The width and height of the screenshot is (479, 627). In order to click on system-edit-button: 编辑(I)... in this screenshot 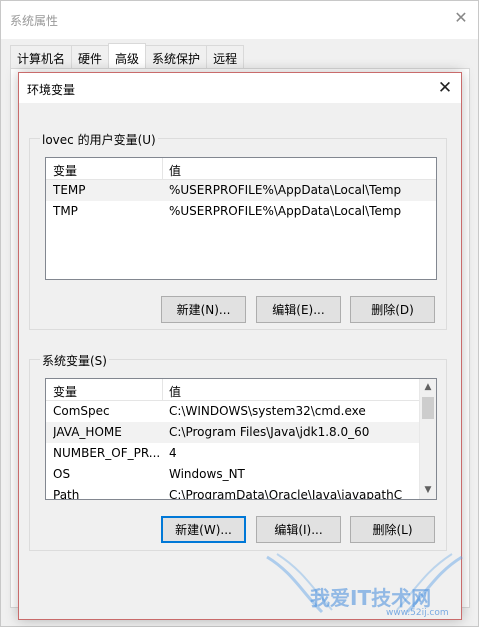, I will do `click(298, 529)`.